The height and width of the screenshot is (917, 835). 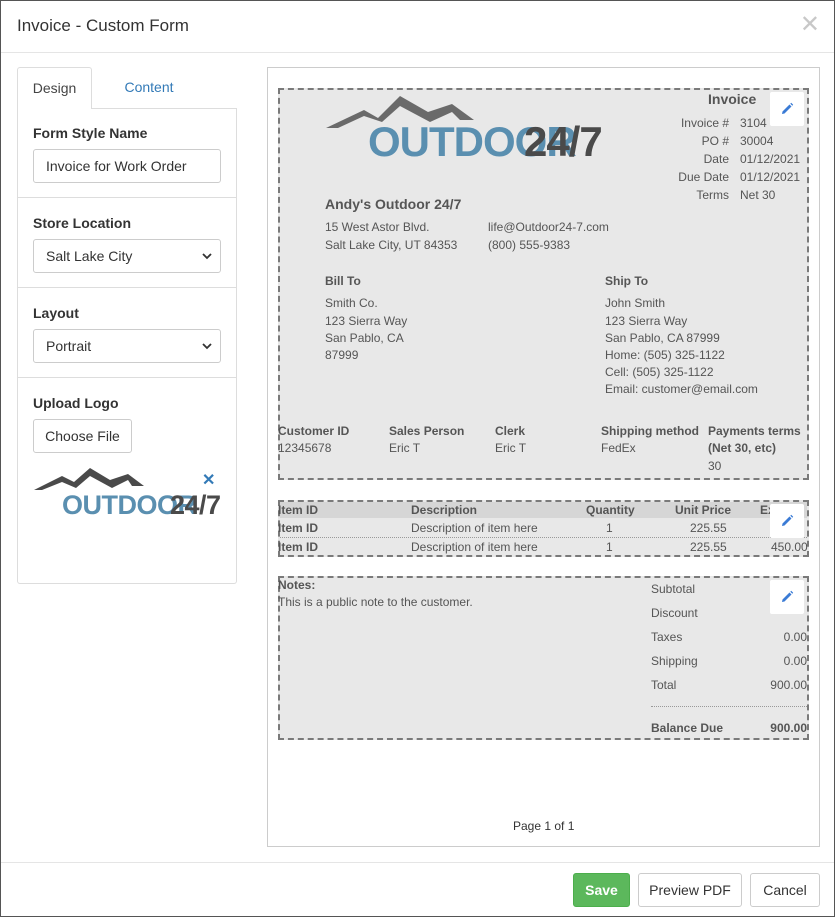 What do you see at coordinates (715, 141) in the screenshot?
I see `meta-label-po: PO #` at bounding box center [715, 141].